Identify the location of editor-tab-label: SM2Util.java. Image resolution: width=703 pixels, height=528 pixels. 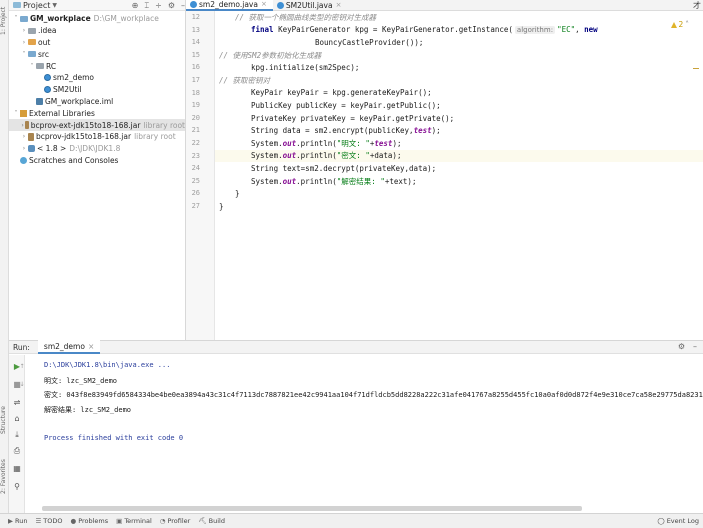
(309, 5).